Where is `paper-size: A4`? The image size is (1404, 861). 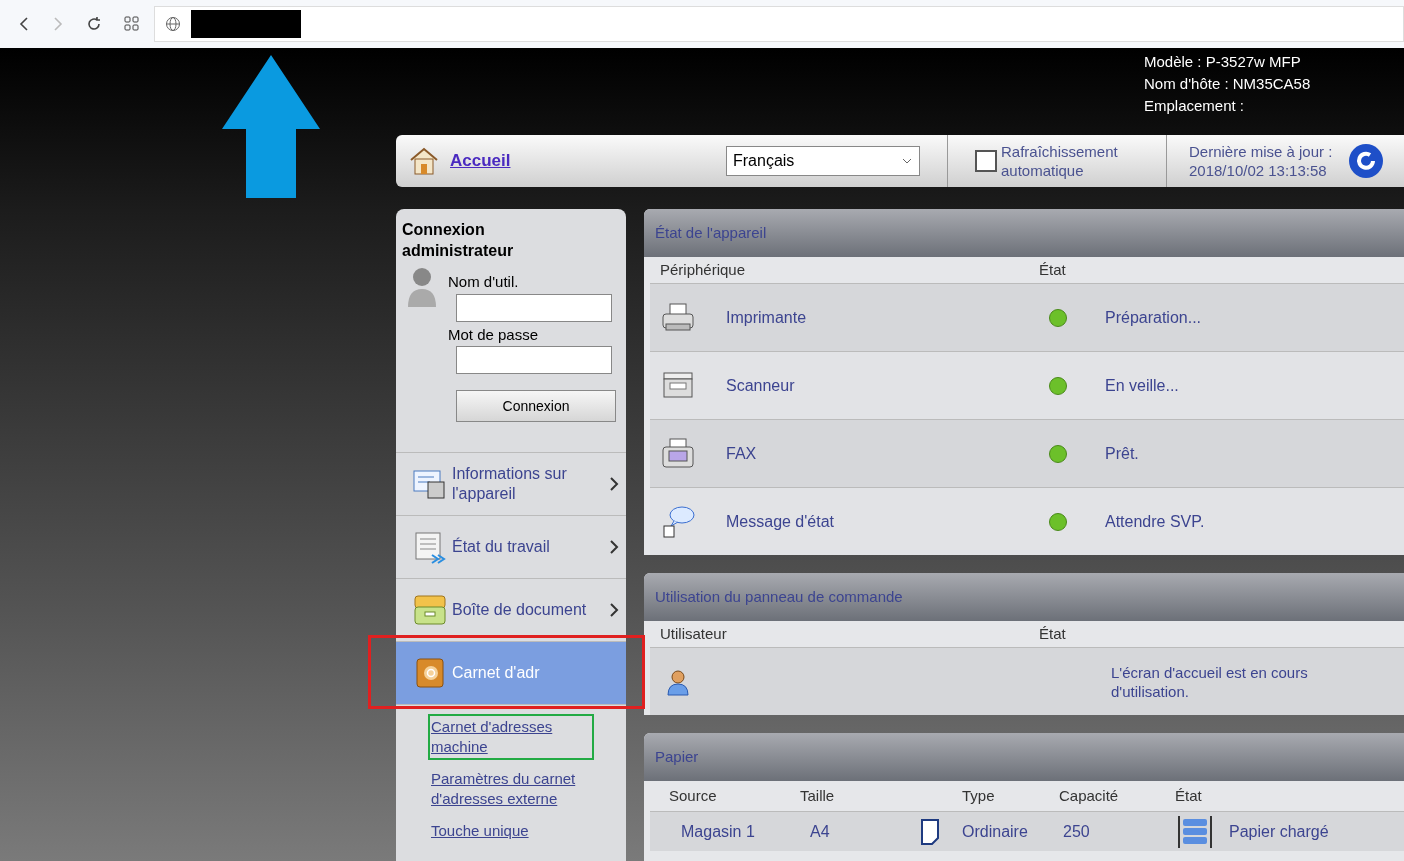 paper-size: A4 is located at coordinates (820, 831).